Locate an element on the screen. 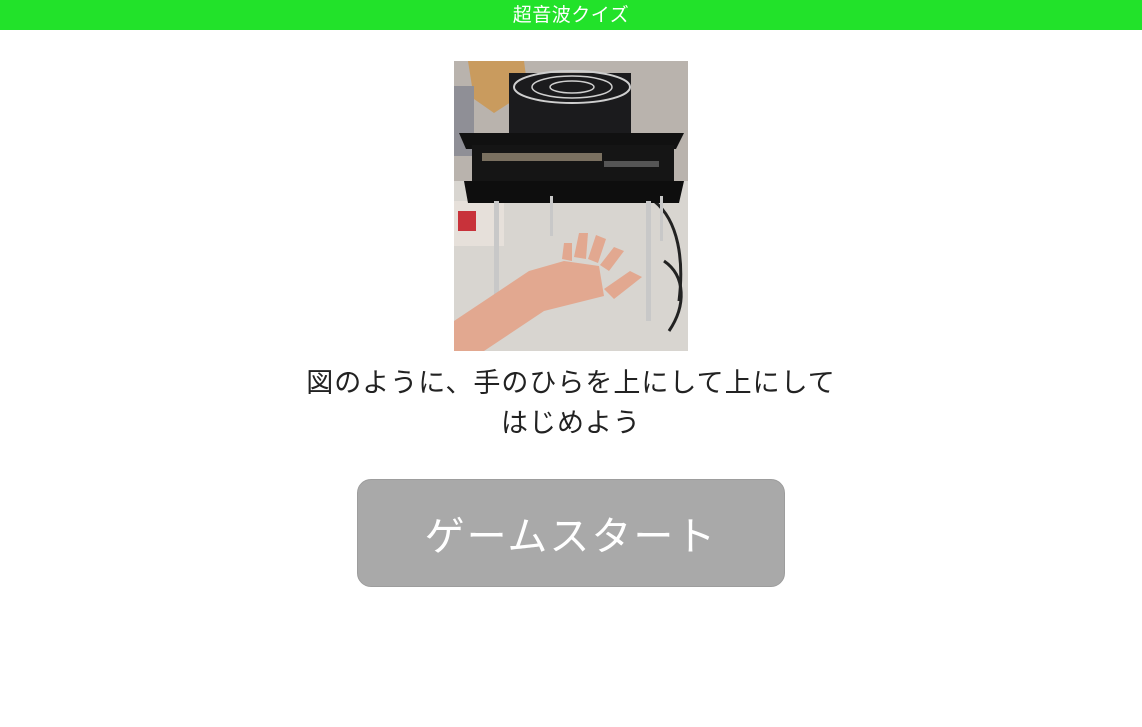 Image resolution: width=1142 pixels, height=727 pixels. instruction-photo is located at coordinates (571, 206).